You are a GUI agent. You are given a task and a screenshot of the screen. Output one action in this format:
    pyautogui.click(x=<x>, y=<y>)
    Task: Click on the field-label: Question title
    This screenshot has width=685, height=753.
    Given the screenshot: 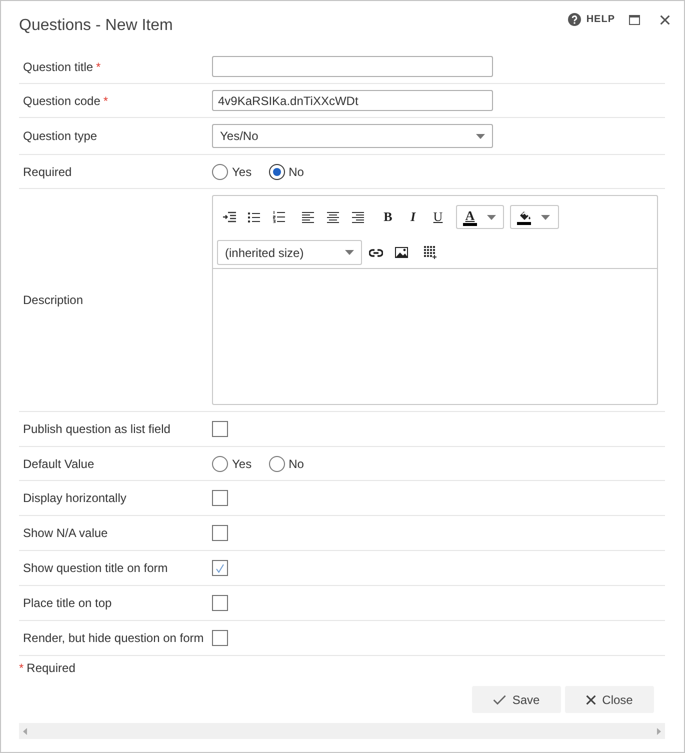 What is the action you would take?
    pyautogui.click(x=58, y=67)
    